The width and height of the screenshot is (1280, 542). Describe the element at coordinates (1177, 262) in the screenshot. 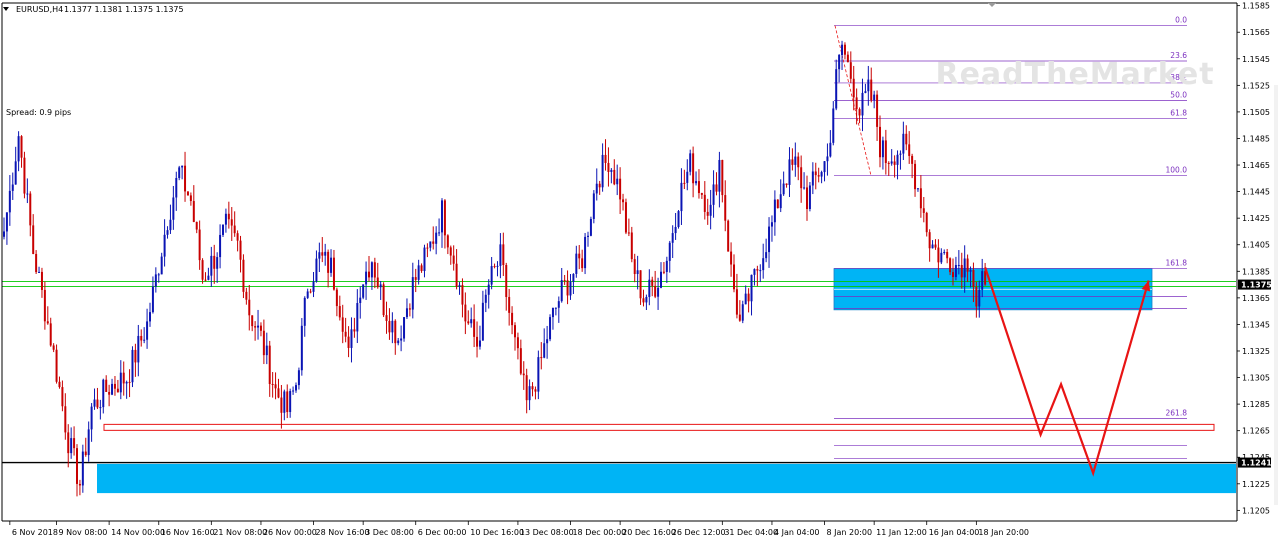

I see `fib-level-label: 161.8` at that location.